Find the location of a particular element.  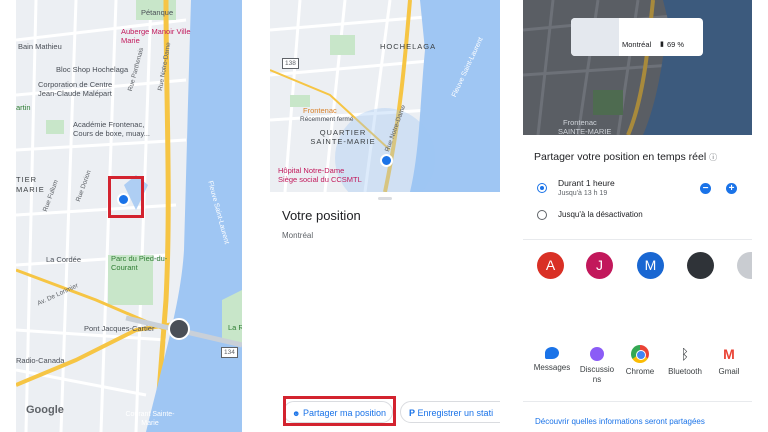

map-label-siege: Siège social du CCSMTL is located at coordinates (320, 179).